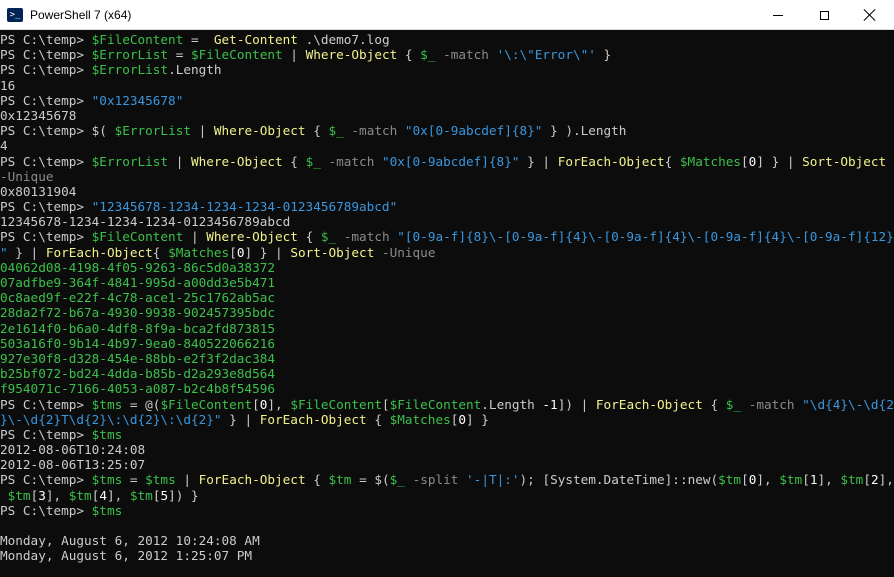 The height and width of the screenshot is (577, 894). Describe the element at coordinates (874, 480) in the screenshot. I see `console-token: 2` at that location.